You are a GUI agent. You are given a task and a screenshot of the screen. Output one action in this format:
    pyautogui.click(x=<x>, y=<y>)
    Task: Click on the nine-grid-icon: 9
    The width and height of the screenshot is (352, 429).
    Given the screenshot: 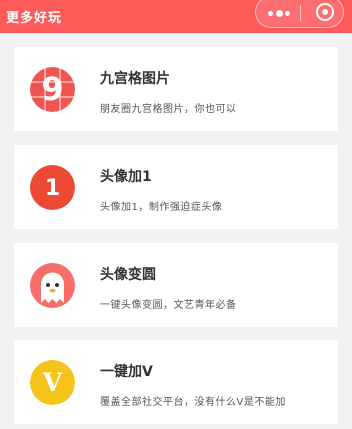 What is the action you would take?
    pyautogui.click(x=52, y=89)
    